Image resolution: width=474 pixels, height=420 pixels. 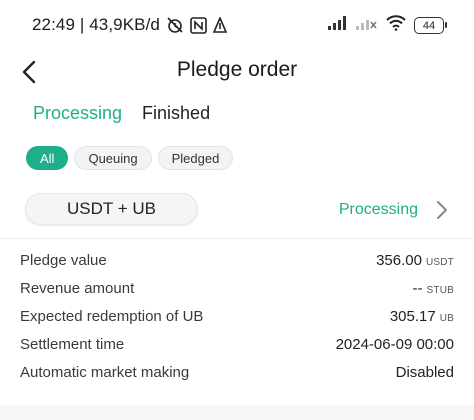 I want to click on tab-processing: Processing, so click(x=77, y=113).